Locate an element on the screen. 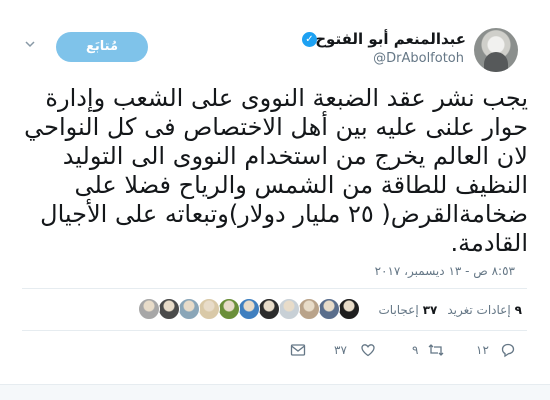 This screenshot has height=400, width=550. retweets-stat: ٩ إعادات تغريد is located at coordinates (484, 310).